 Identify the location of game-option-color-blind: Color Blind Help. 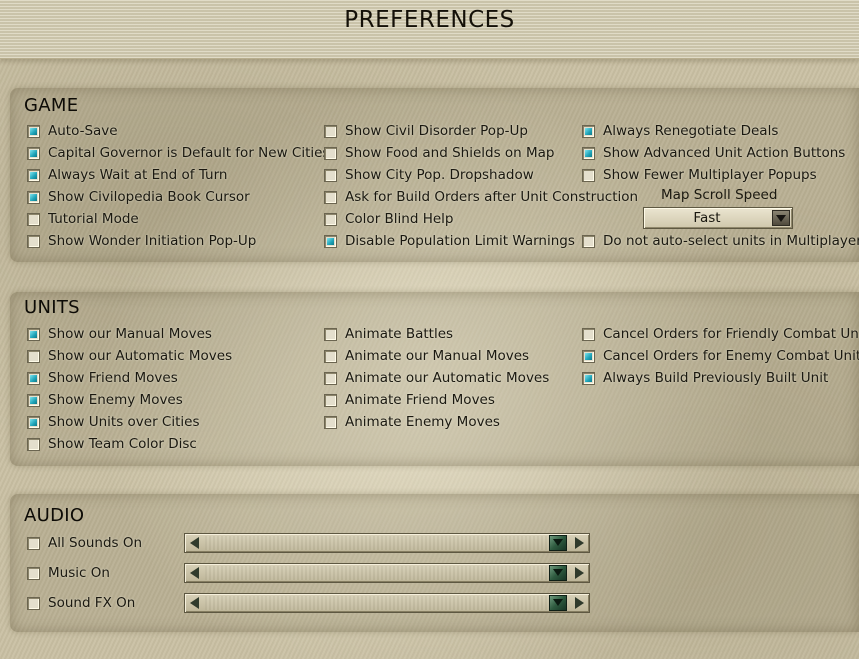
(389, 219).